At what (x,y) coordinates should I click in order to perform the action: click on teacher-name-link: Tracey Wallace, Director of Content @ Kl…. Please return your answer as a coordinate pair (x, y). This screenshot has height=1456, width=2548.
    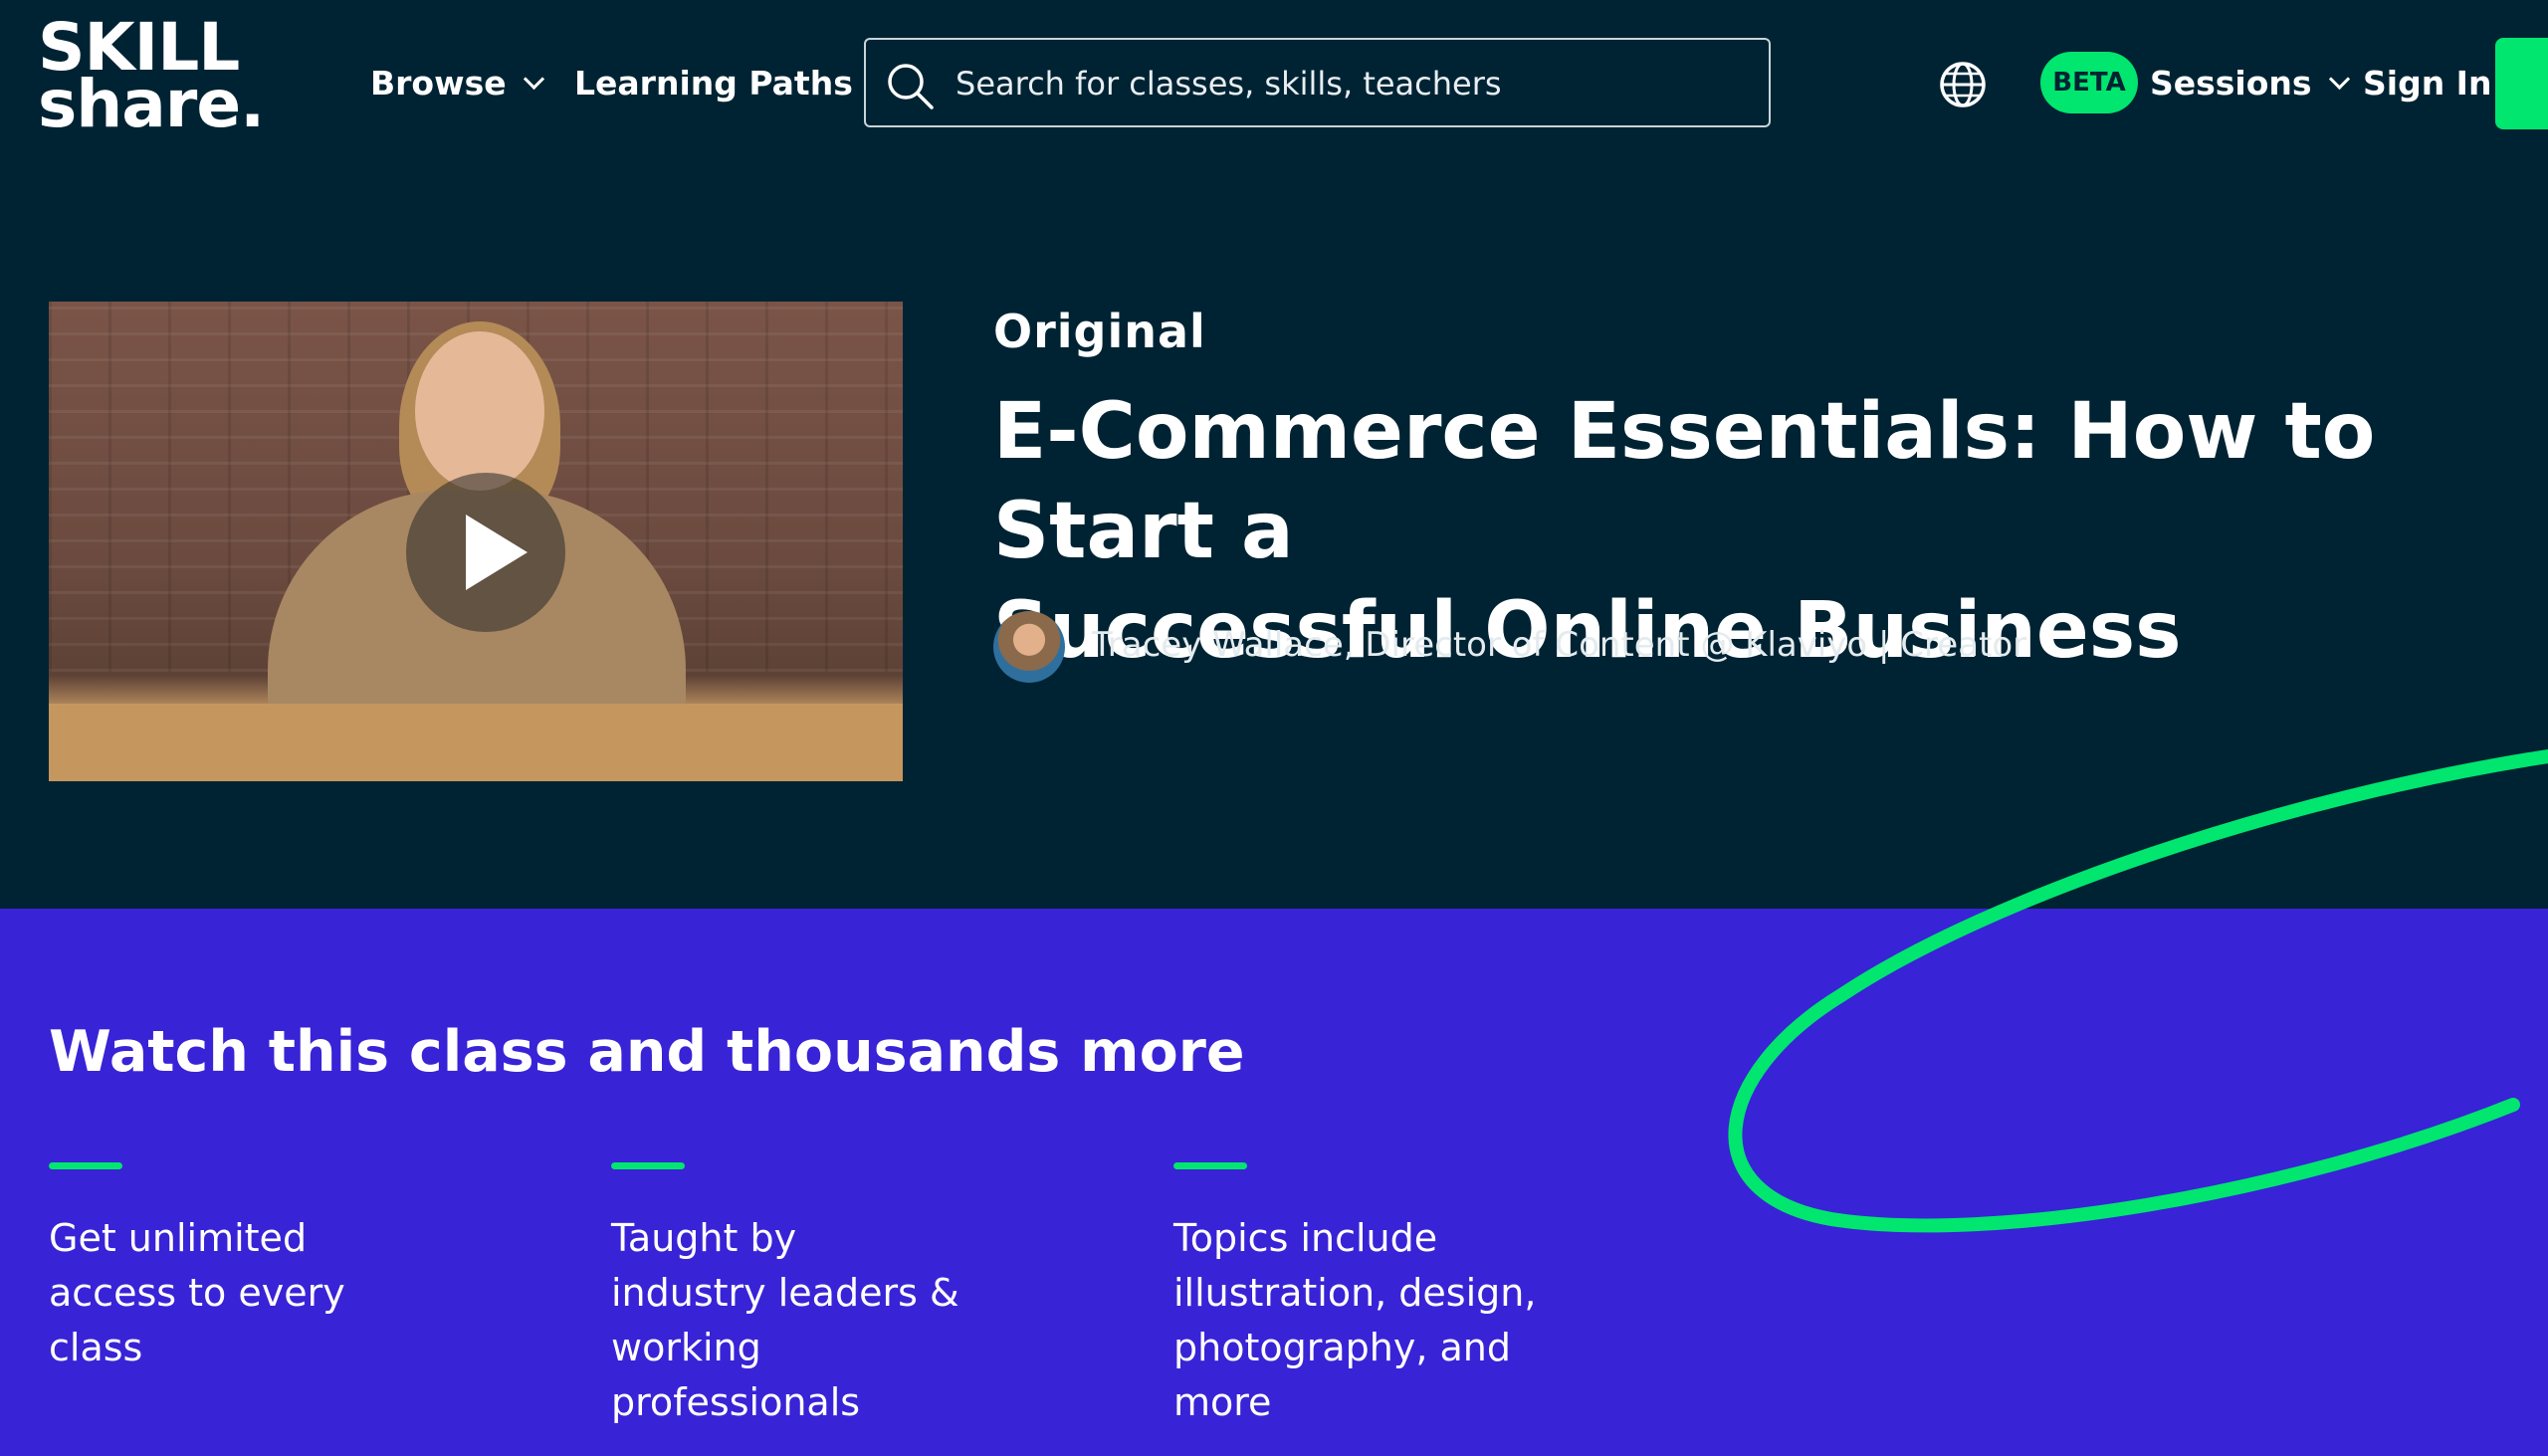
    Looking at the image, I should click on (1559, 645).